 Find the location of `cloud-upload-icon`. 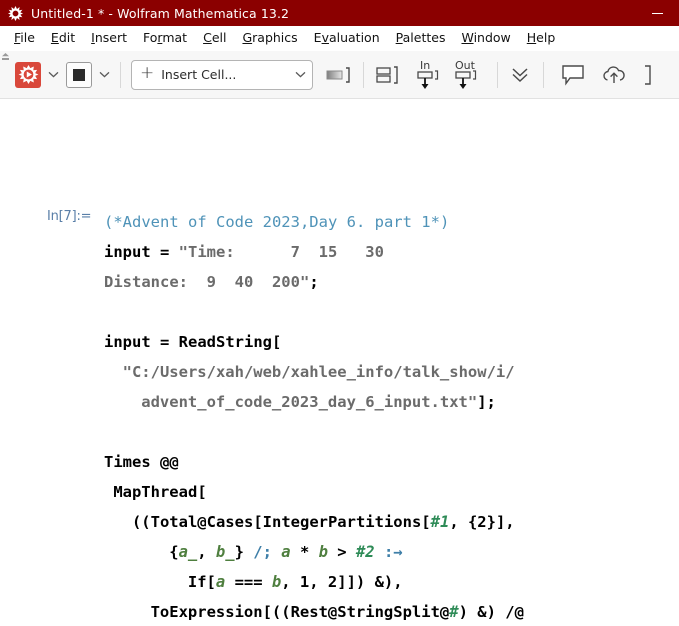

cloud-upload-icon is located at coordinates (614, 74).